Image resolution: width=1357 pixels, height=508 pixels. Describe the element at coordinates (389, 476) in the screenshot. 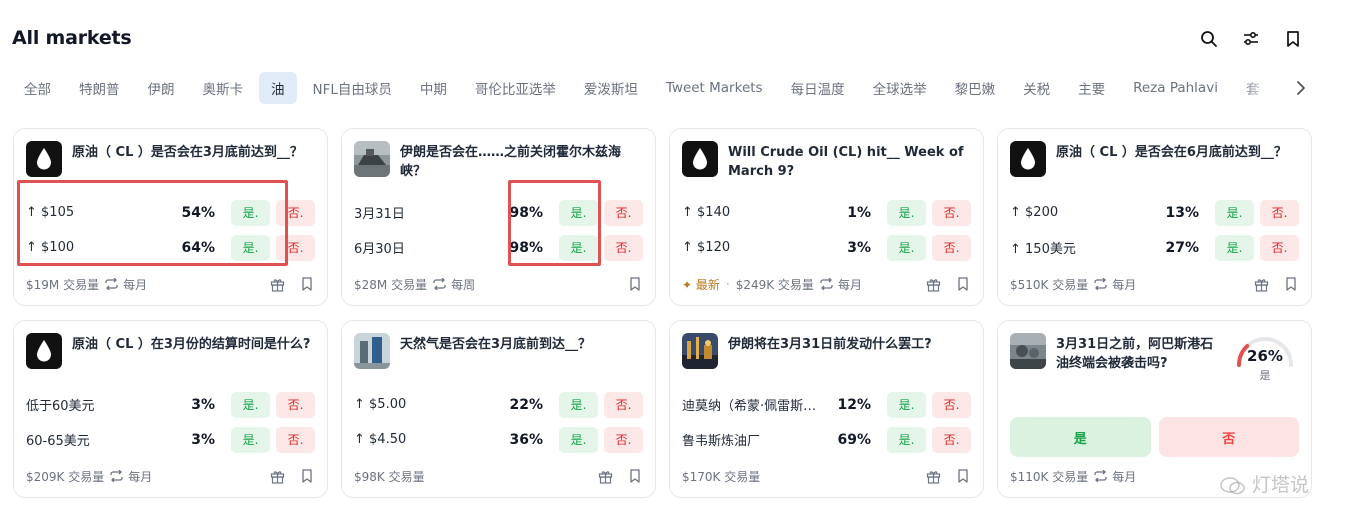

I see `volume-text: $98K 交易量` at that location.